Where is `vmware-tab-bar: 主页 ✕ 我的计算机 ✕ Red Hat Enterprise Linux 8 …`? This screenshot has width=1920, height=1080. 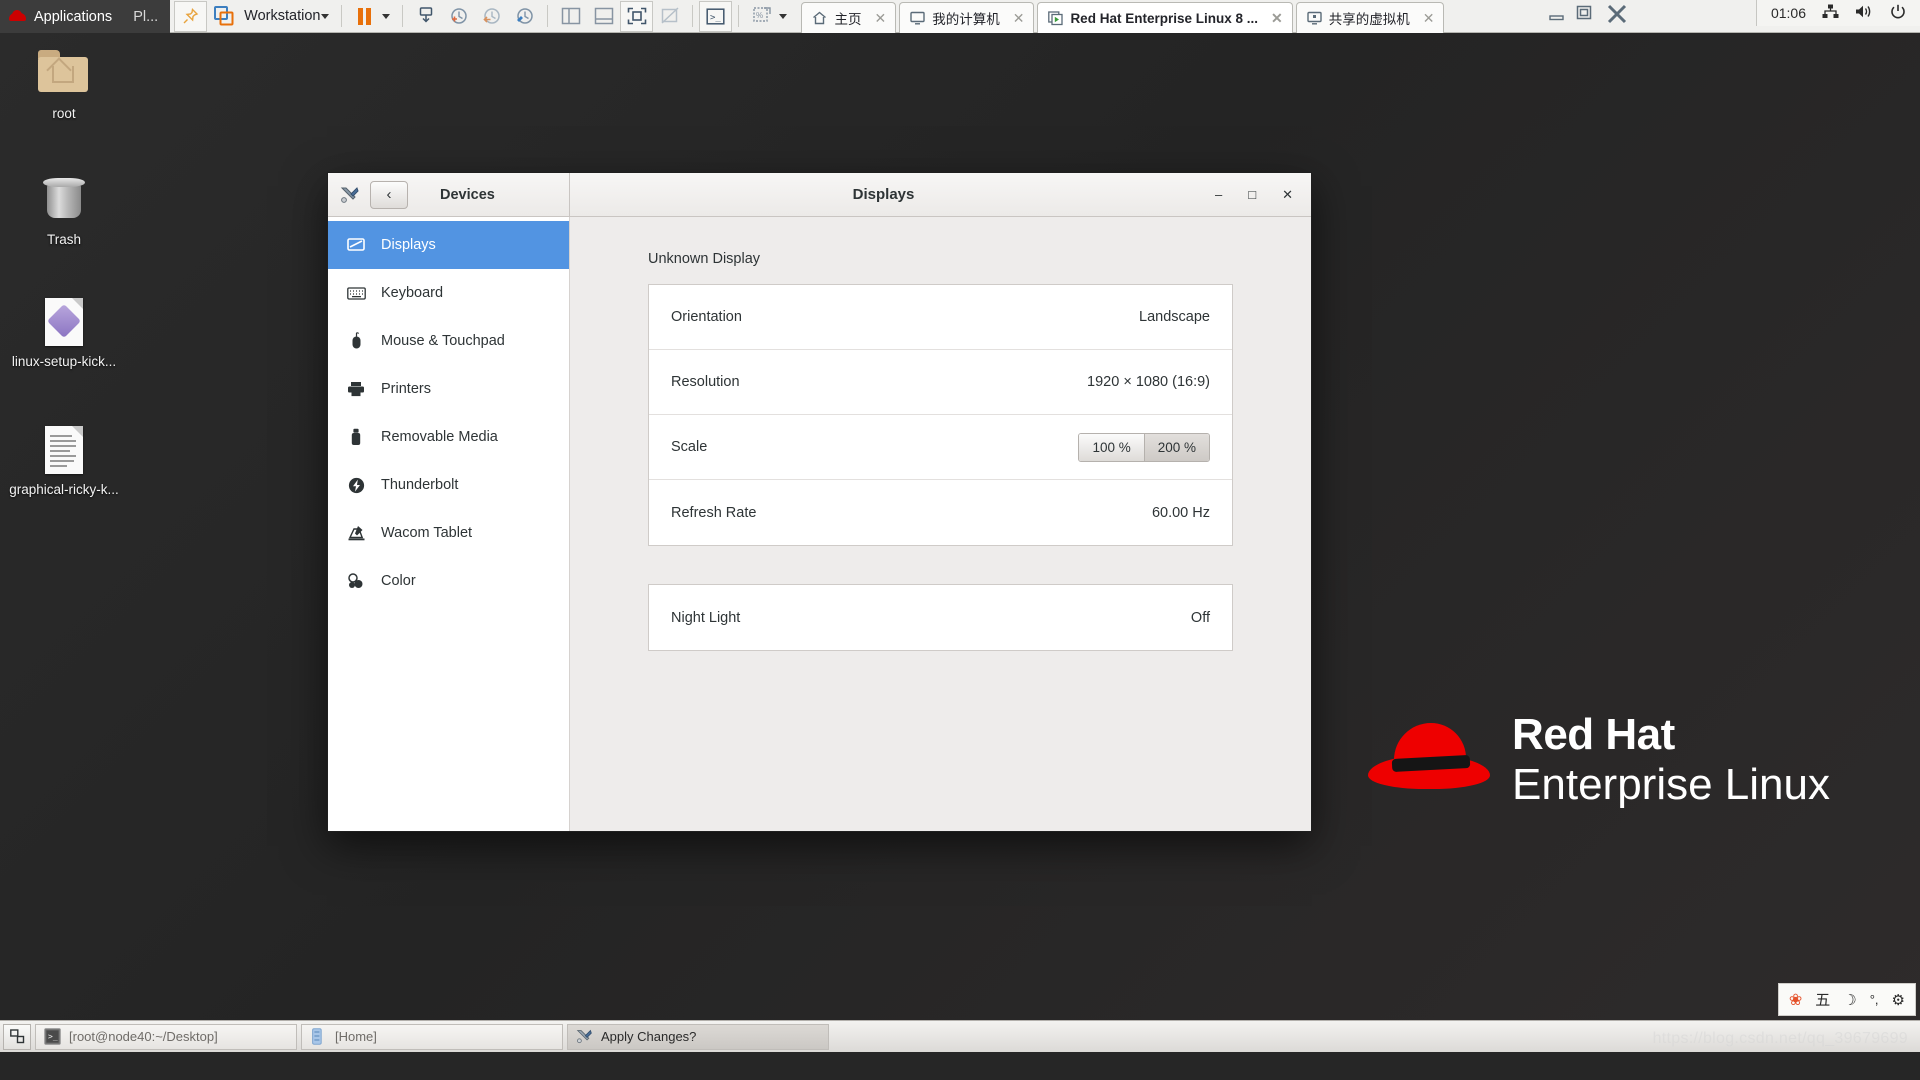 vmware-tab-bar: 主页 ✕ 我的计算机 ✕ Red Hat Enterprise Linux 8 … is located at coordinates (1123, 16).